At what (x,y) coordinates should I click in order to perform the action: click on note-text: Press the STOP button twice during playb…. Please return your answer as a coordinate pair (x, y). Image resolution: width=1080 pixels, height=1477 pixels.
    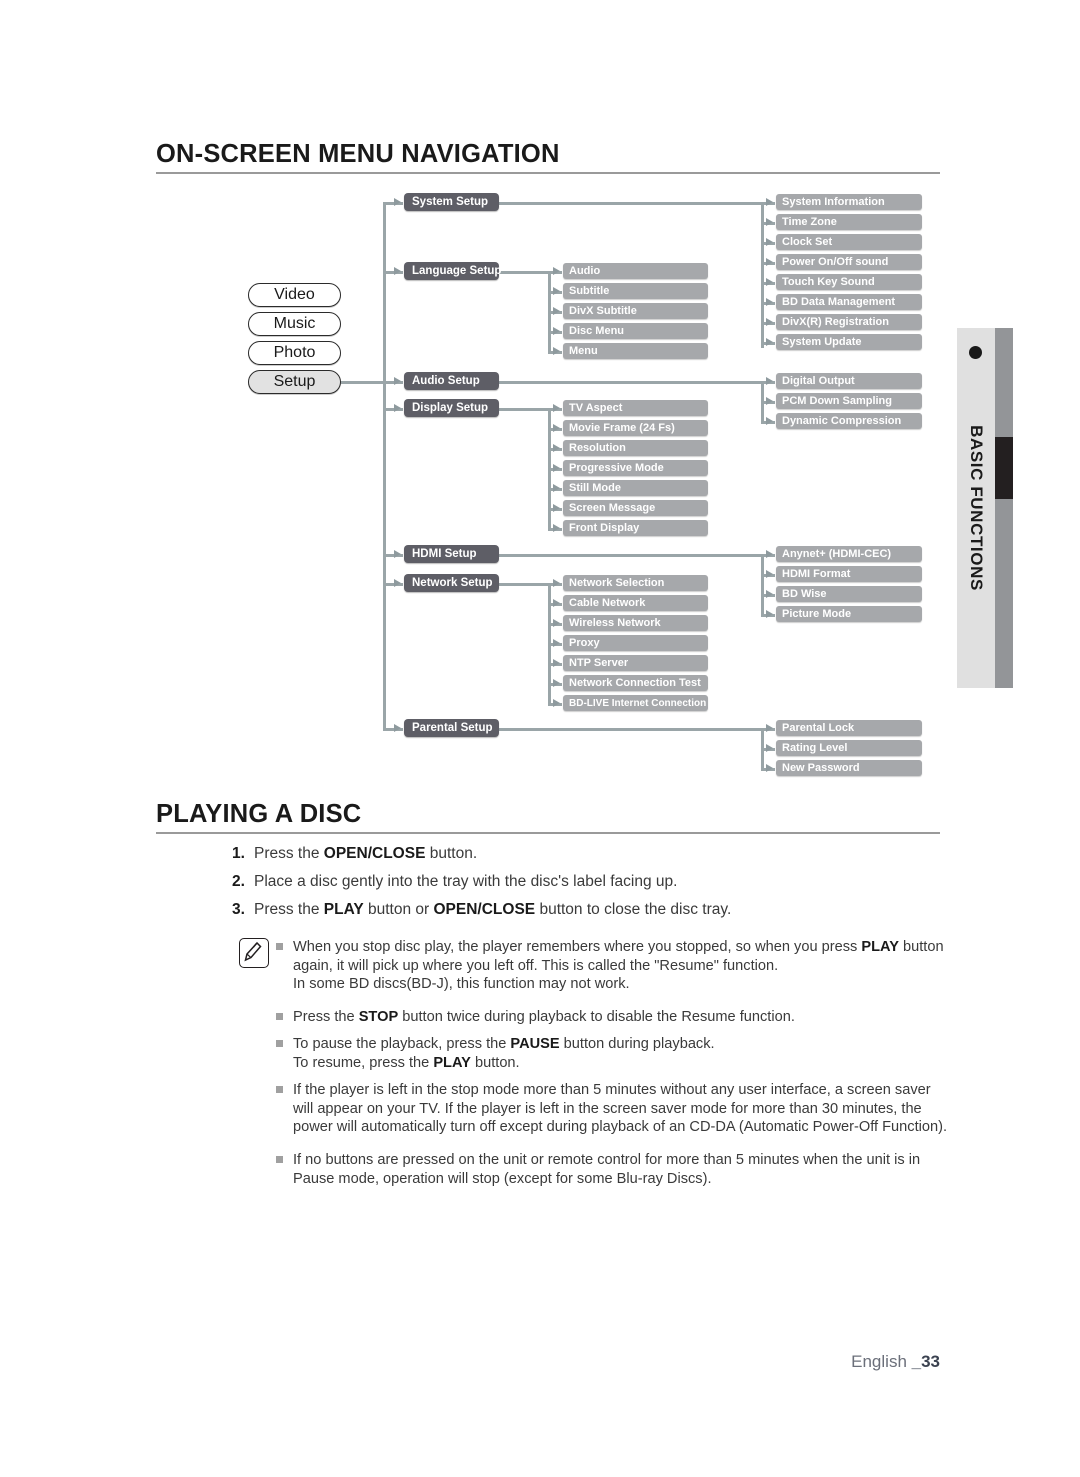
    Looking at the image, I should click on (544, 1017).